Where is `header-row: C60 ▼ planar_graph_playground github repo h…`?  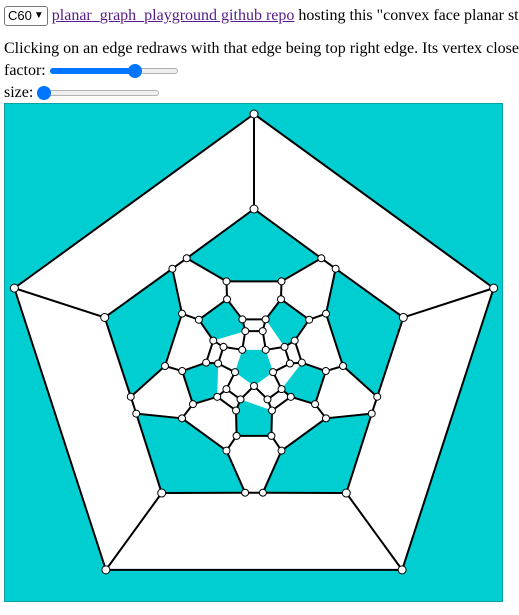
header-row: C60 ▼ planar_graph_playground github repo h… is located at coordinates (261, 16).